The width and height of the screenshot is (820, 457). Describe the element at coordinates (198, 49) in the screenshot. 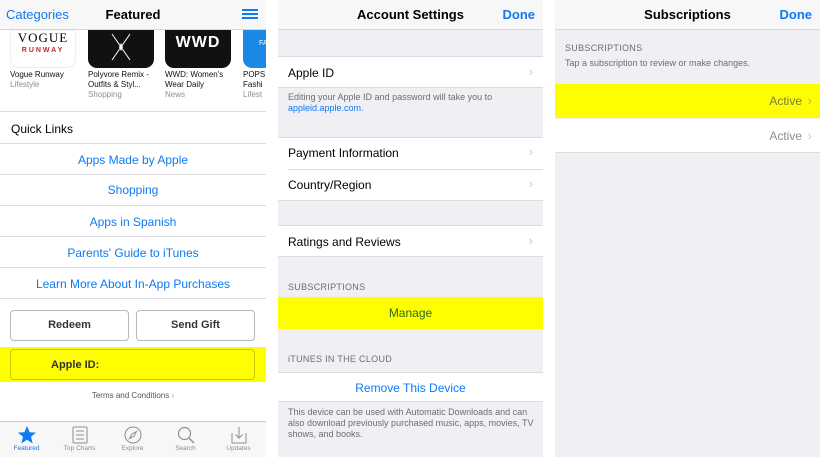

I see `wwd-icon: WWD` at that location.